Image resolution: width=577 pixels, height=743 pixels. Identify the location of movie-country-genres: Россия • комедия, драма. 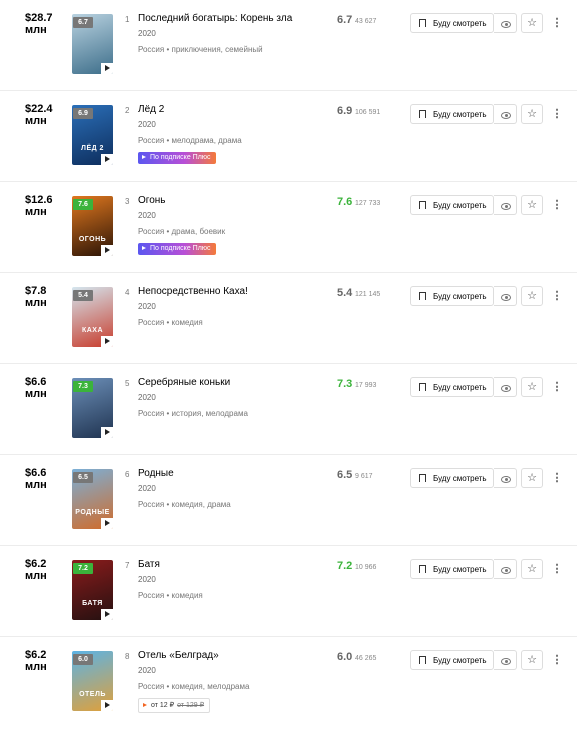
(184, 504).